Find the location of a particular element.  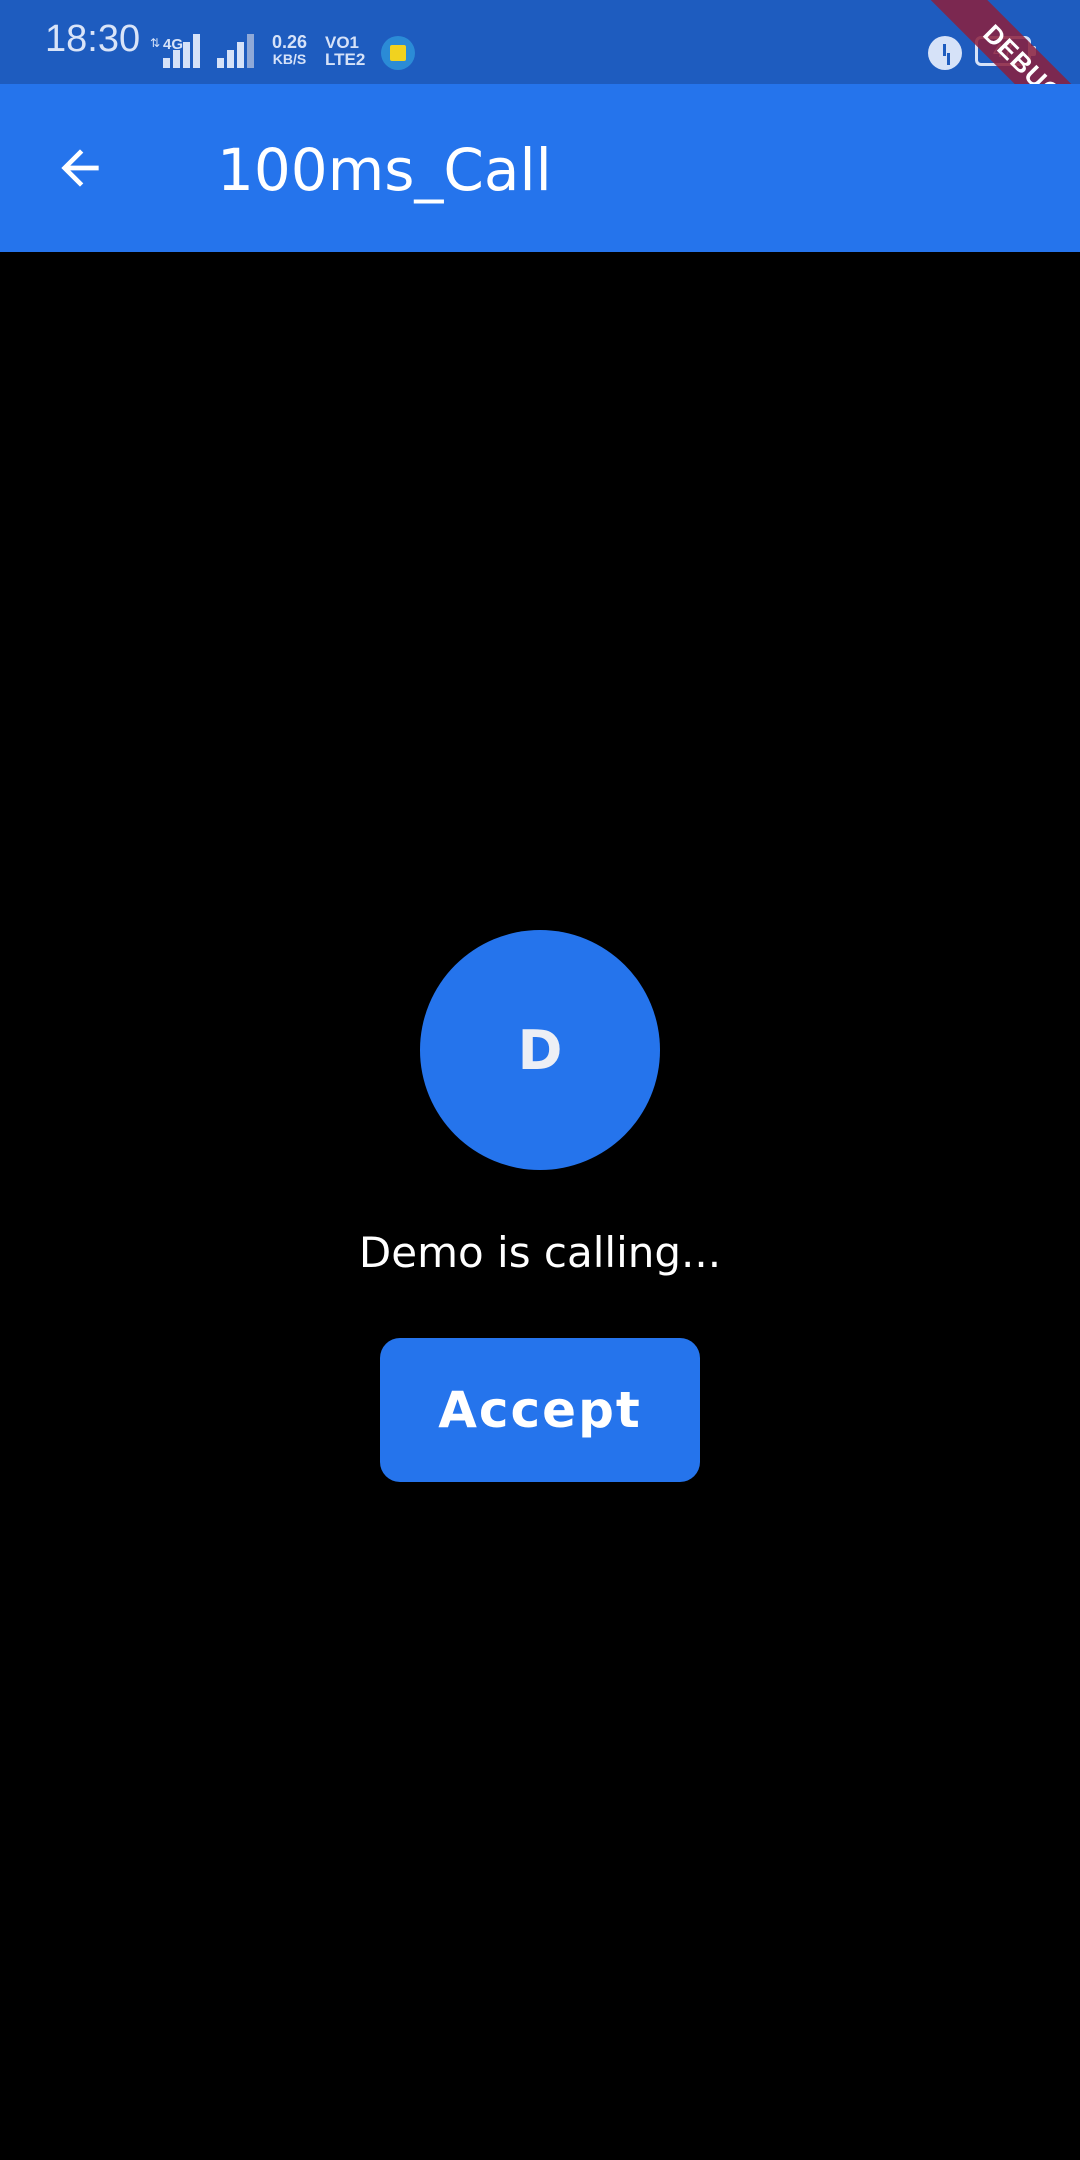

caller-avatar: D is located at coordinates (540, 1050).